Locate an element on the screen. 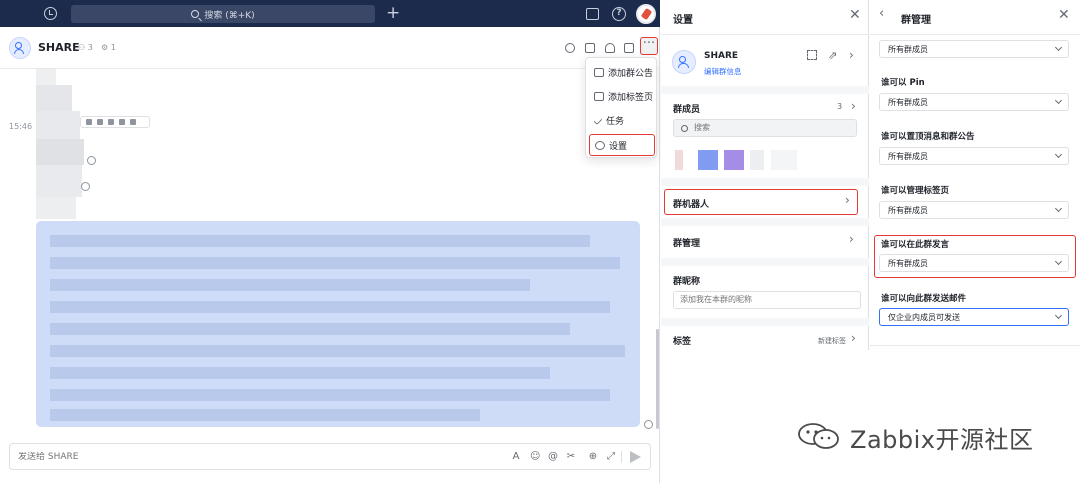 This screenshot has height=483, width=1080. settings-title: 设置 is located at coordinates (683, 20).